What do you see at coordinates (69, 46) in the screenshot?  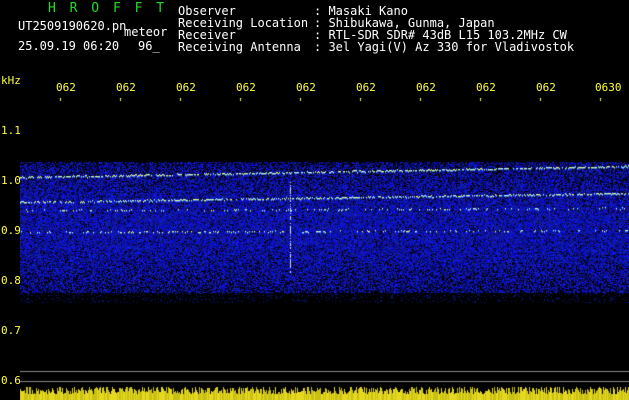 I see `capture-datetime: 25.09.19 06:20` at bounding box center [69, 46].